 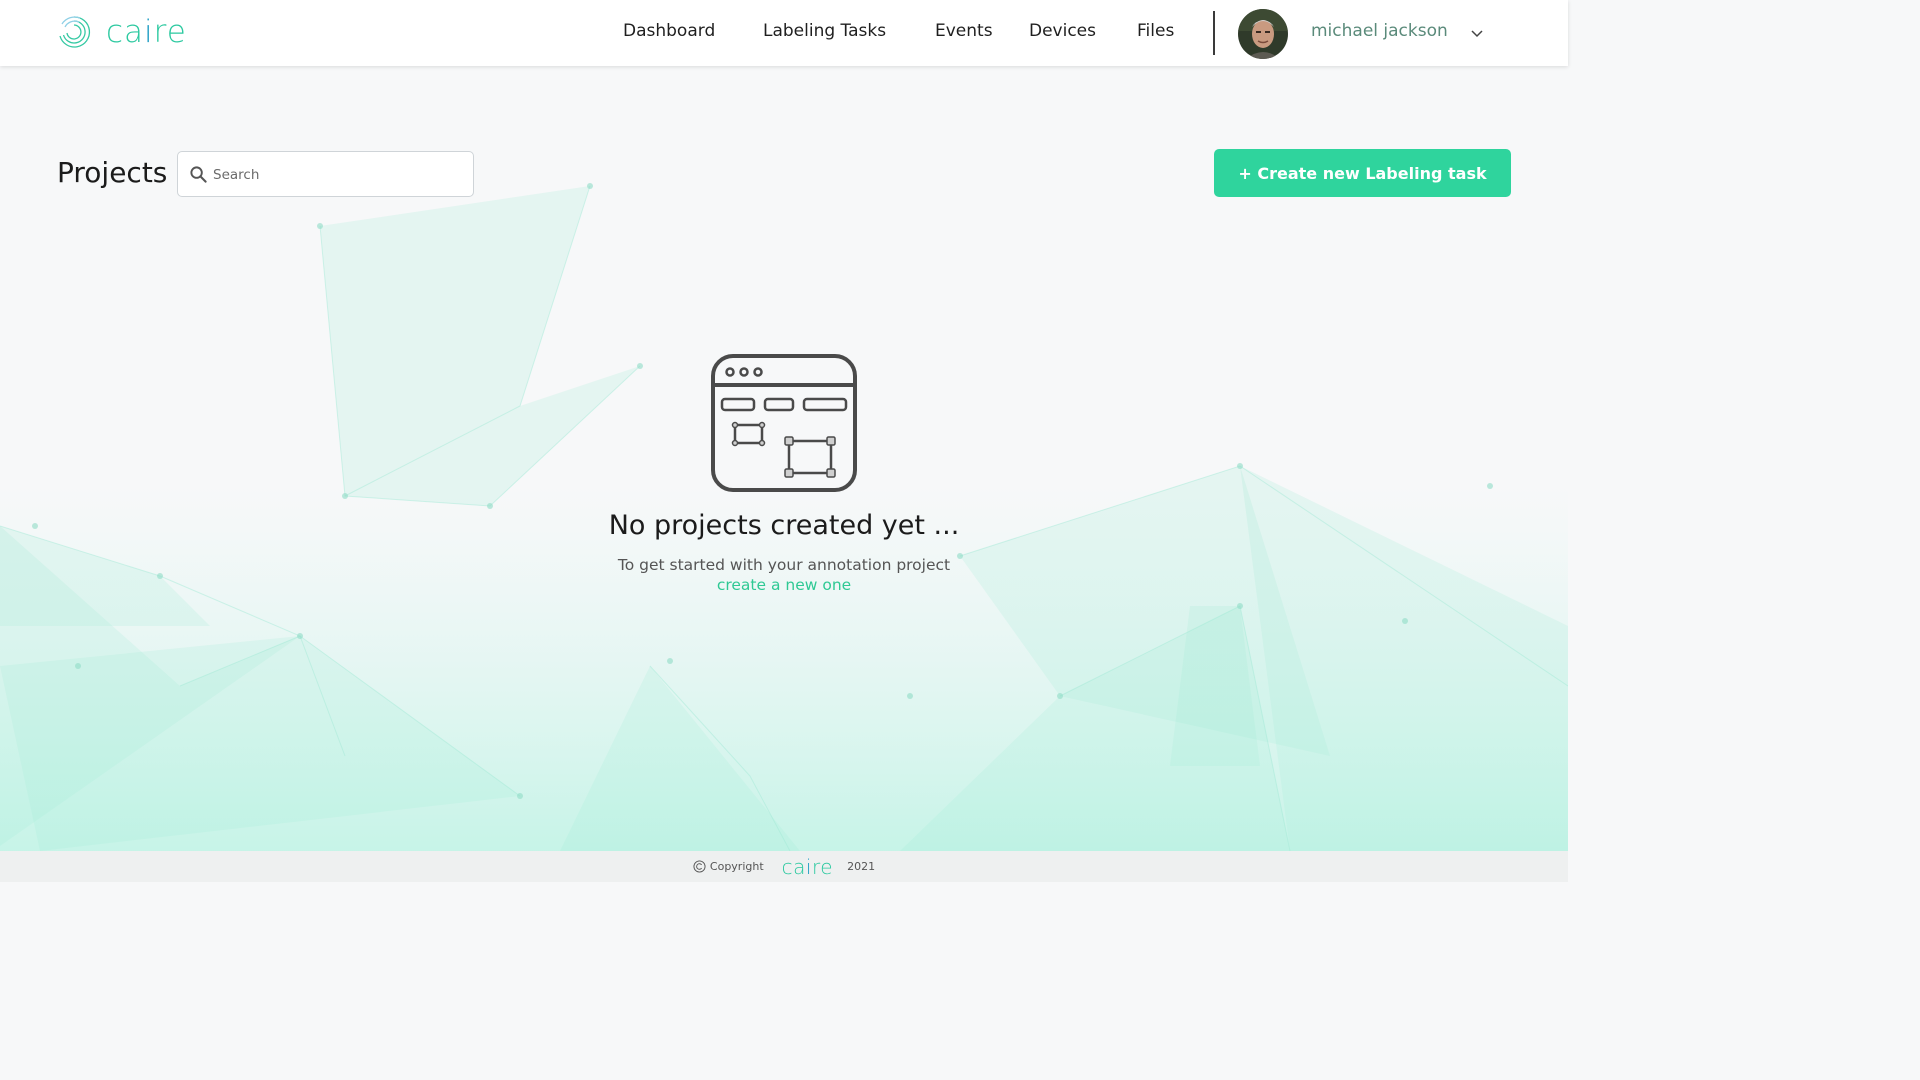 What do you see at coordinates (1155, 31) in the screenshot?
I see `nav-files: Files` at bounding box center [1155, 31].